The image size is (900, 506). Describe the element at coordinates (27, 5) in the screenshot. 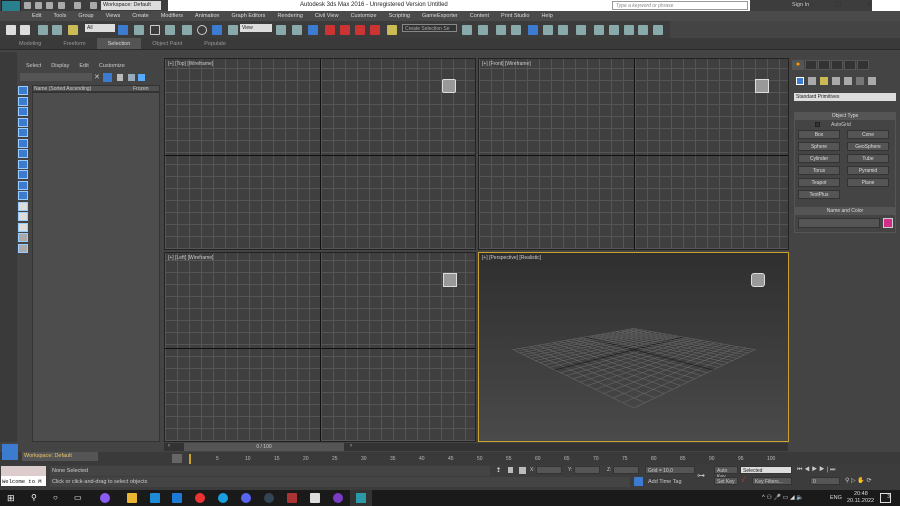

I see `new-icon` at that location.